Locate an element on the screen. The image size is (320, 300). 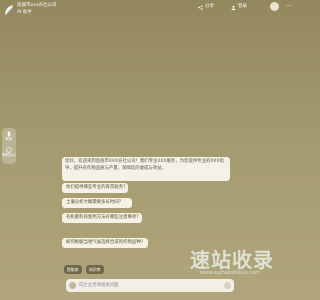
tool-chip-agent: 智能体 is located at coordinates (73, 269).